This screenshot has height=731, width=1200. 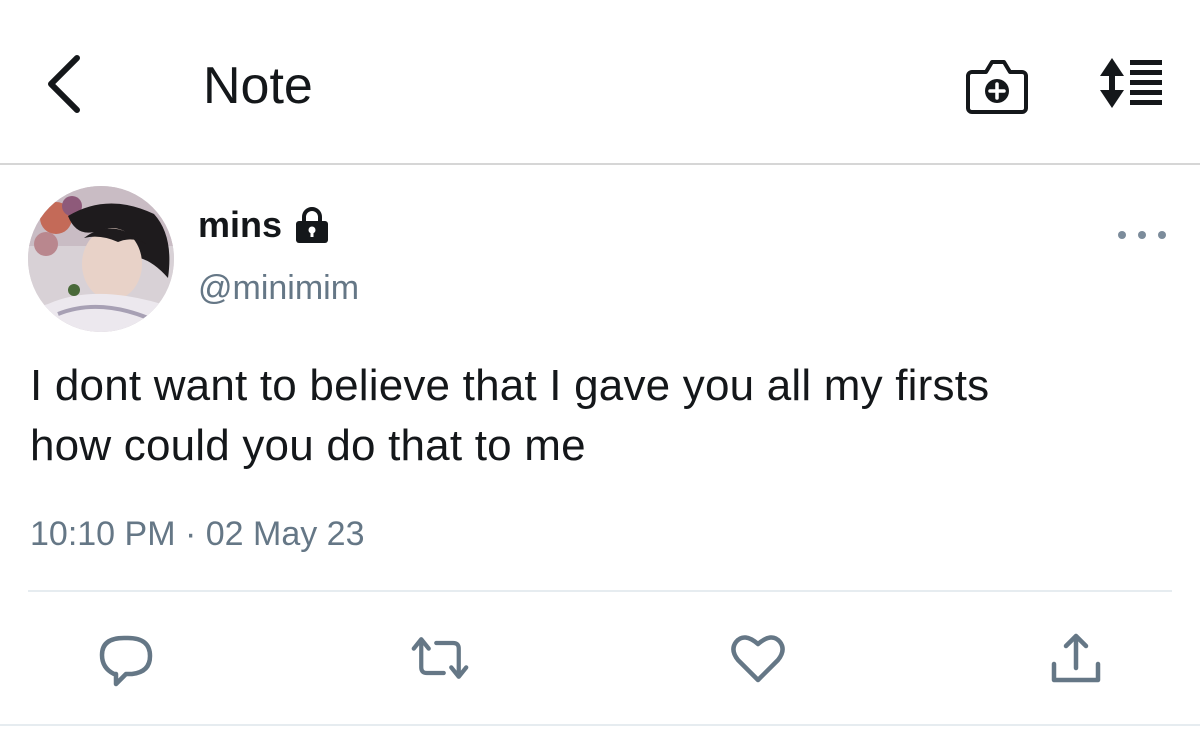 I want to click on retweet-button, so click(x=440, y=658).